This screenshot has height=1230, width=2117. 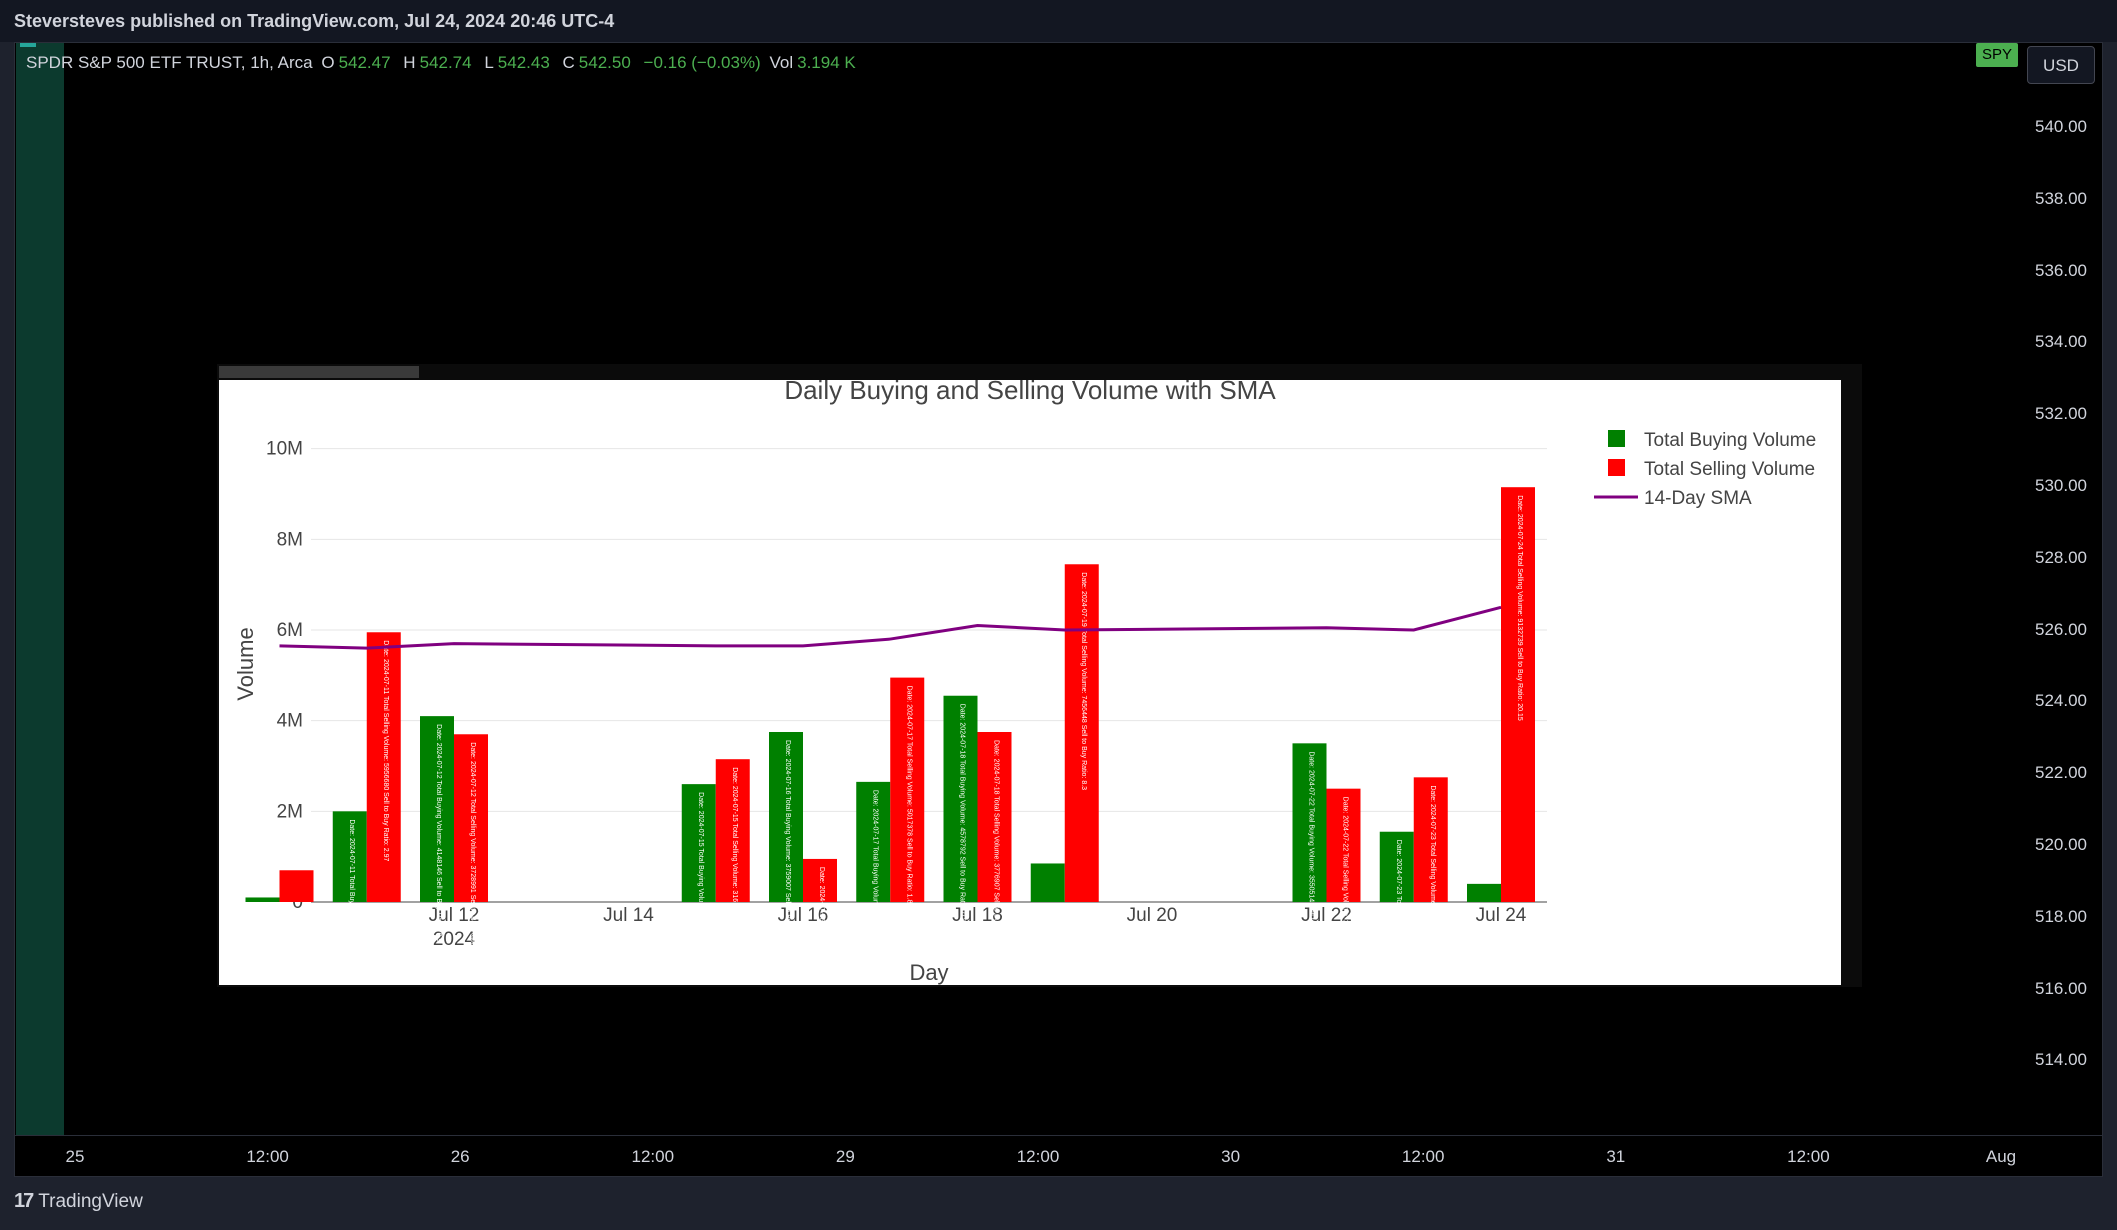 I want to click on time-tick-label: 31, so click(x=1616, y=1156).